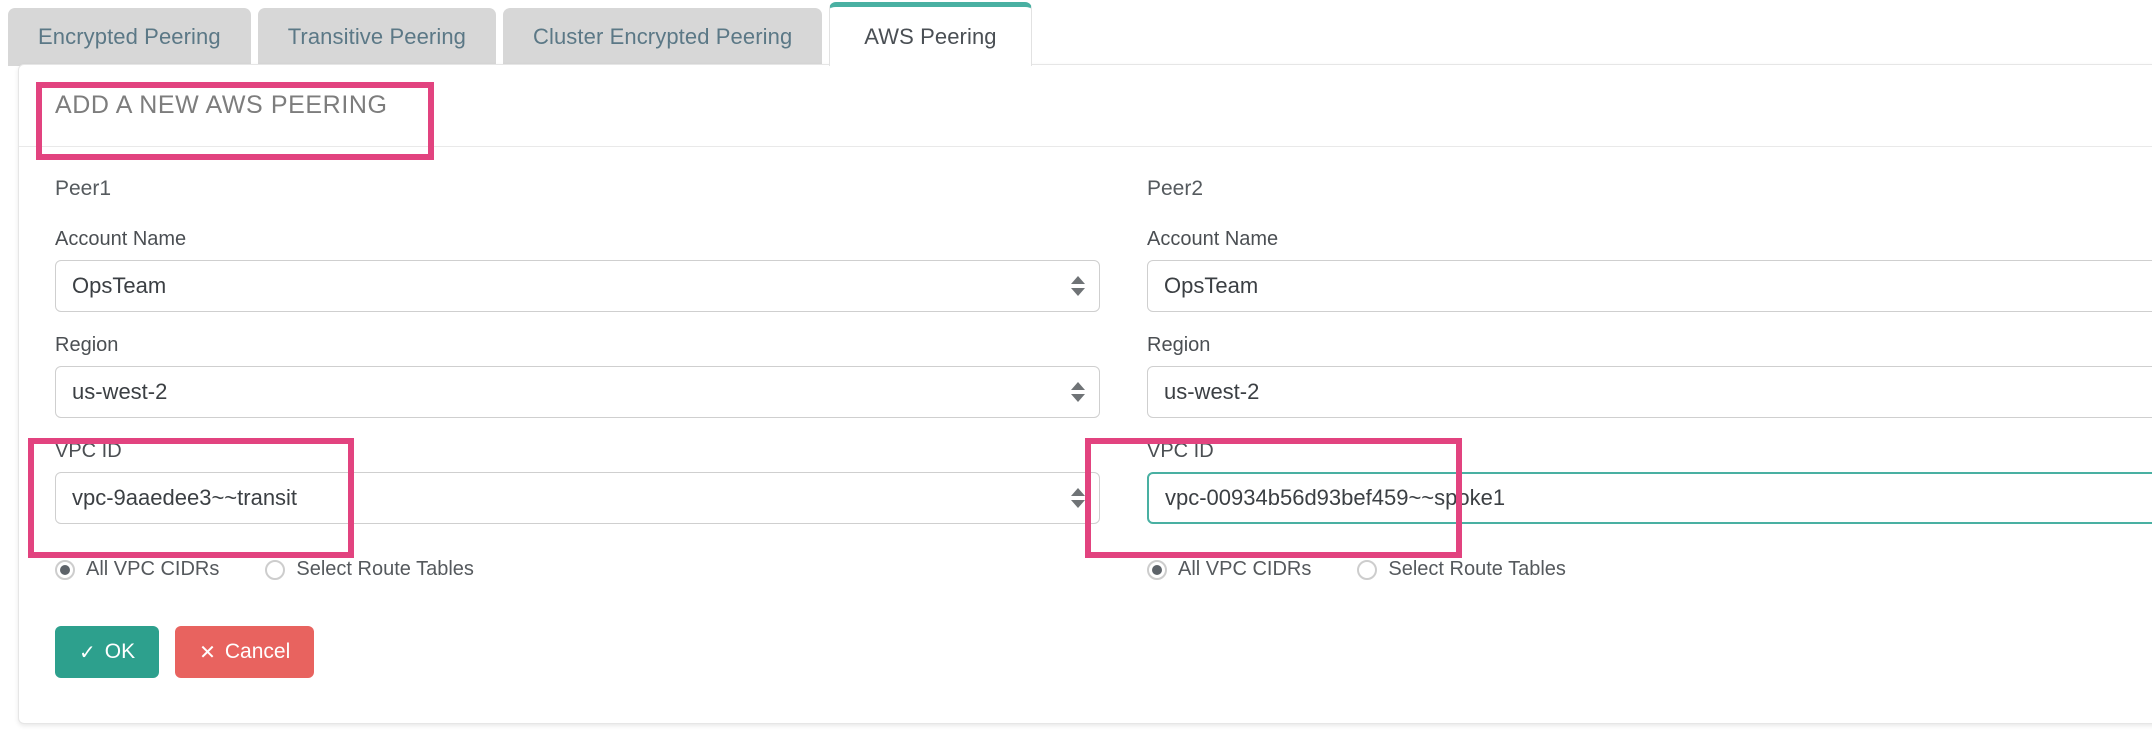 This screenshot has height=742, width=2152. I want to click on tab-label: Transitive Peering, so click(376, 36).